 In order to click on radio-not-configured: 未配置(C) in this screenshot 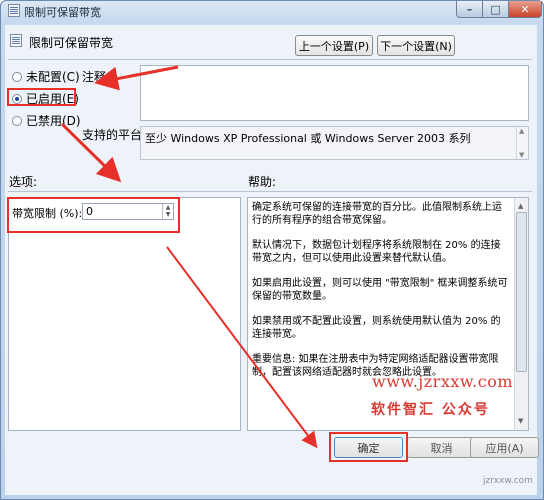, I will do `click(46, 76)`.